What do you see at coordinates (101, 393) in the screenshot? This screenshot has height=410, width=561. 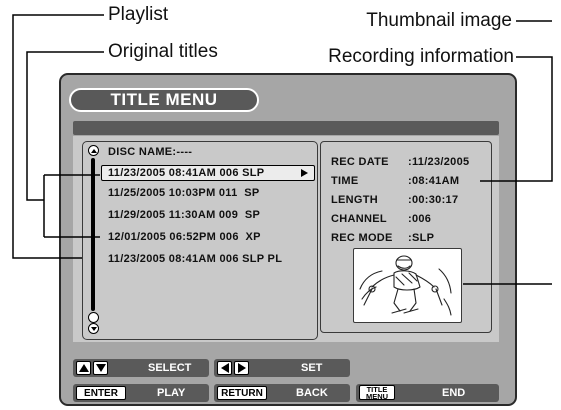 I see `enter-key: ENTER` at bounding box center [101, 393].